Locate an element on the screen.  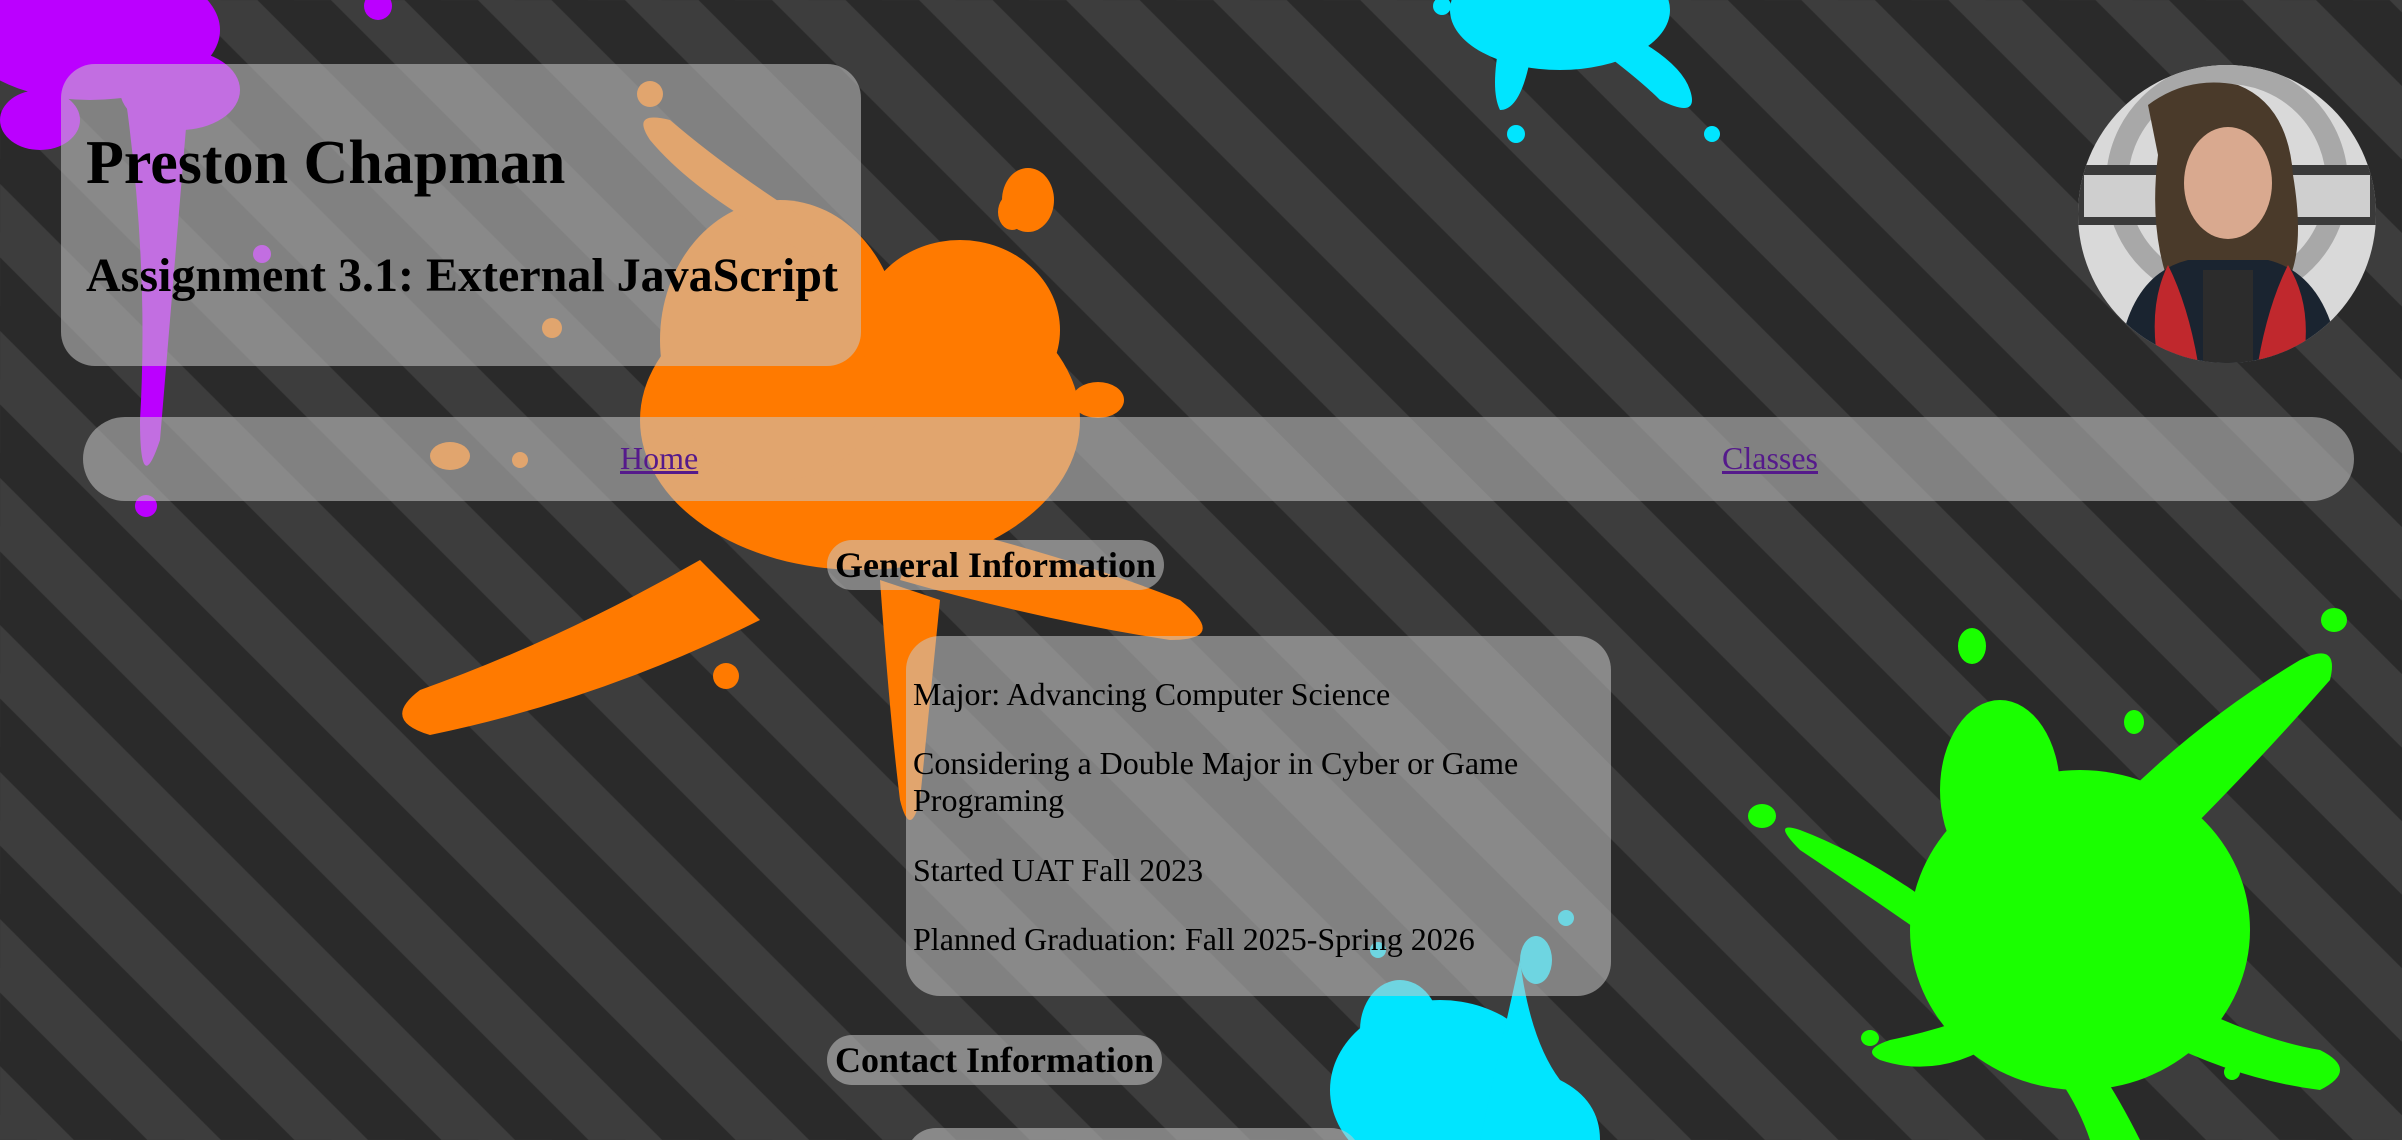
contact-information-heading: Contact Information is located at coordinates (994, 1060).